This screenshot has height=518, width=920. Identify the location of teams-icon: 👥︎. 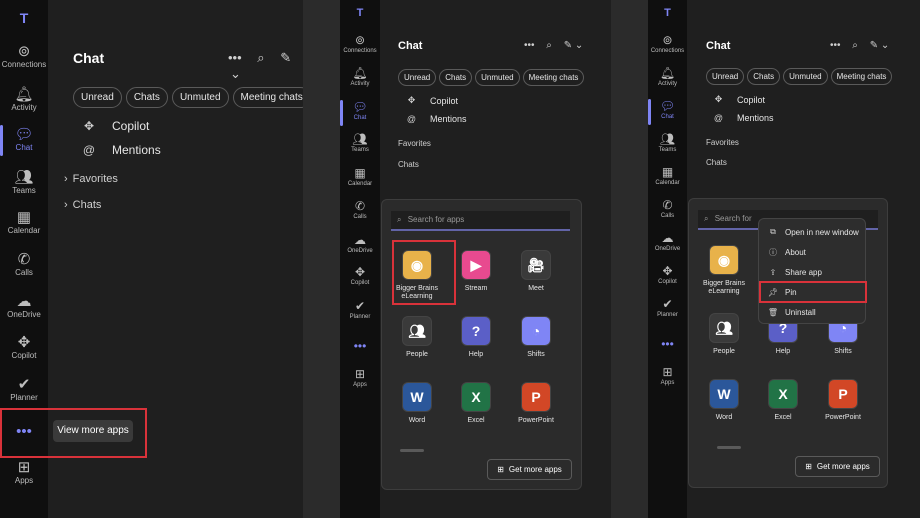
(24, 177).